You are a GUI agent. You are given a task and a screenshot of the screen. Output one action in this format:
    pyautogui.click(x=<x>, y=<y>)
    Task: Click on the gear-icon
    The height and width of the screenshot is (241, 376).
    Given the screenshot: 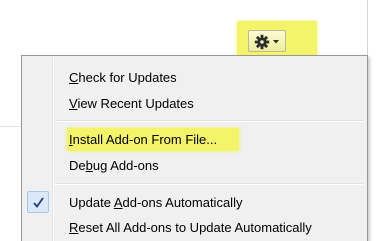 What is the action you would take?
    pyautogui.click(x=262, y=42)
    